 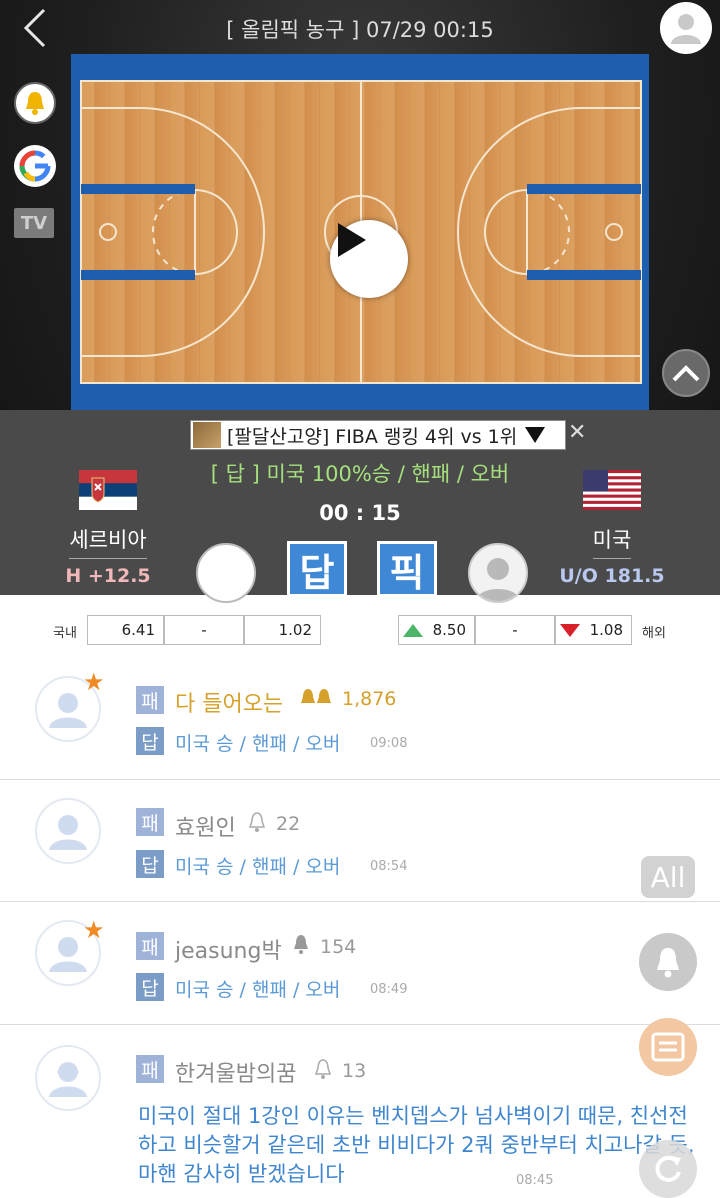 I want to click on page-title: [ 올림픽 농구 ] 07/29 00:15, so click(x=360, y=30).